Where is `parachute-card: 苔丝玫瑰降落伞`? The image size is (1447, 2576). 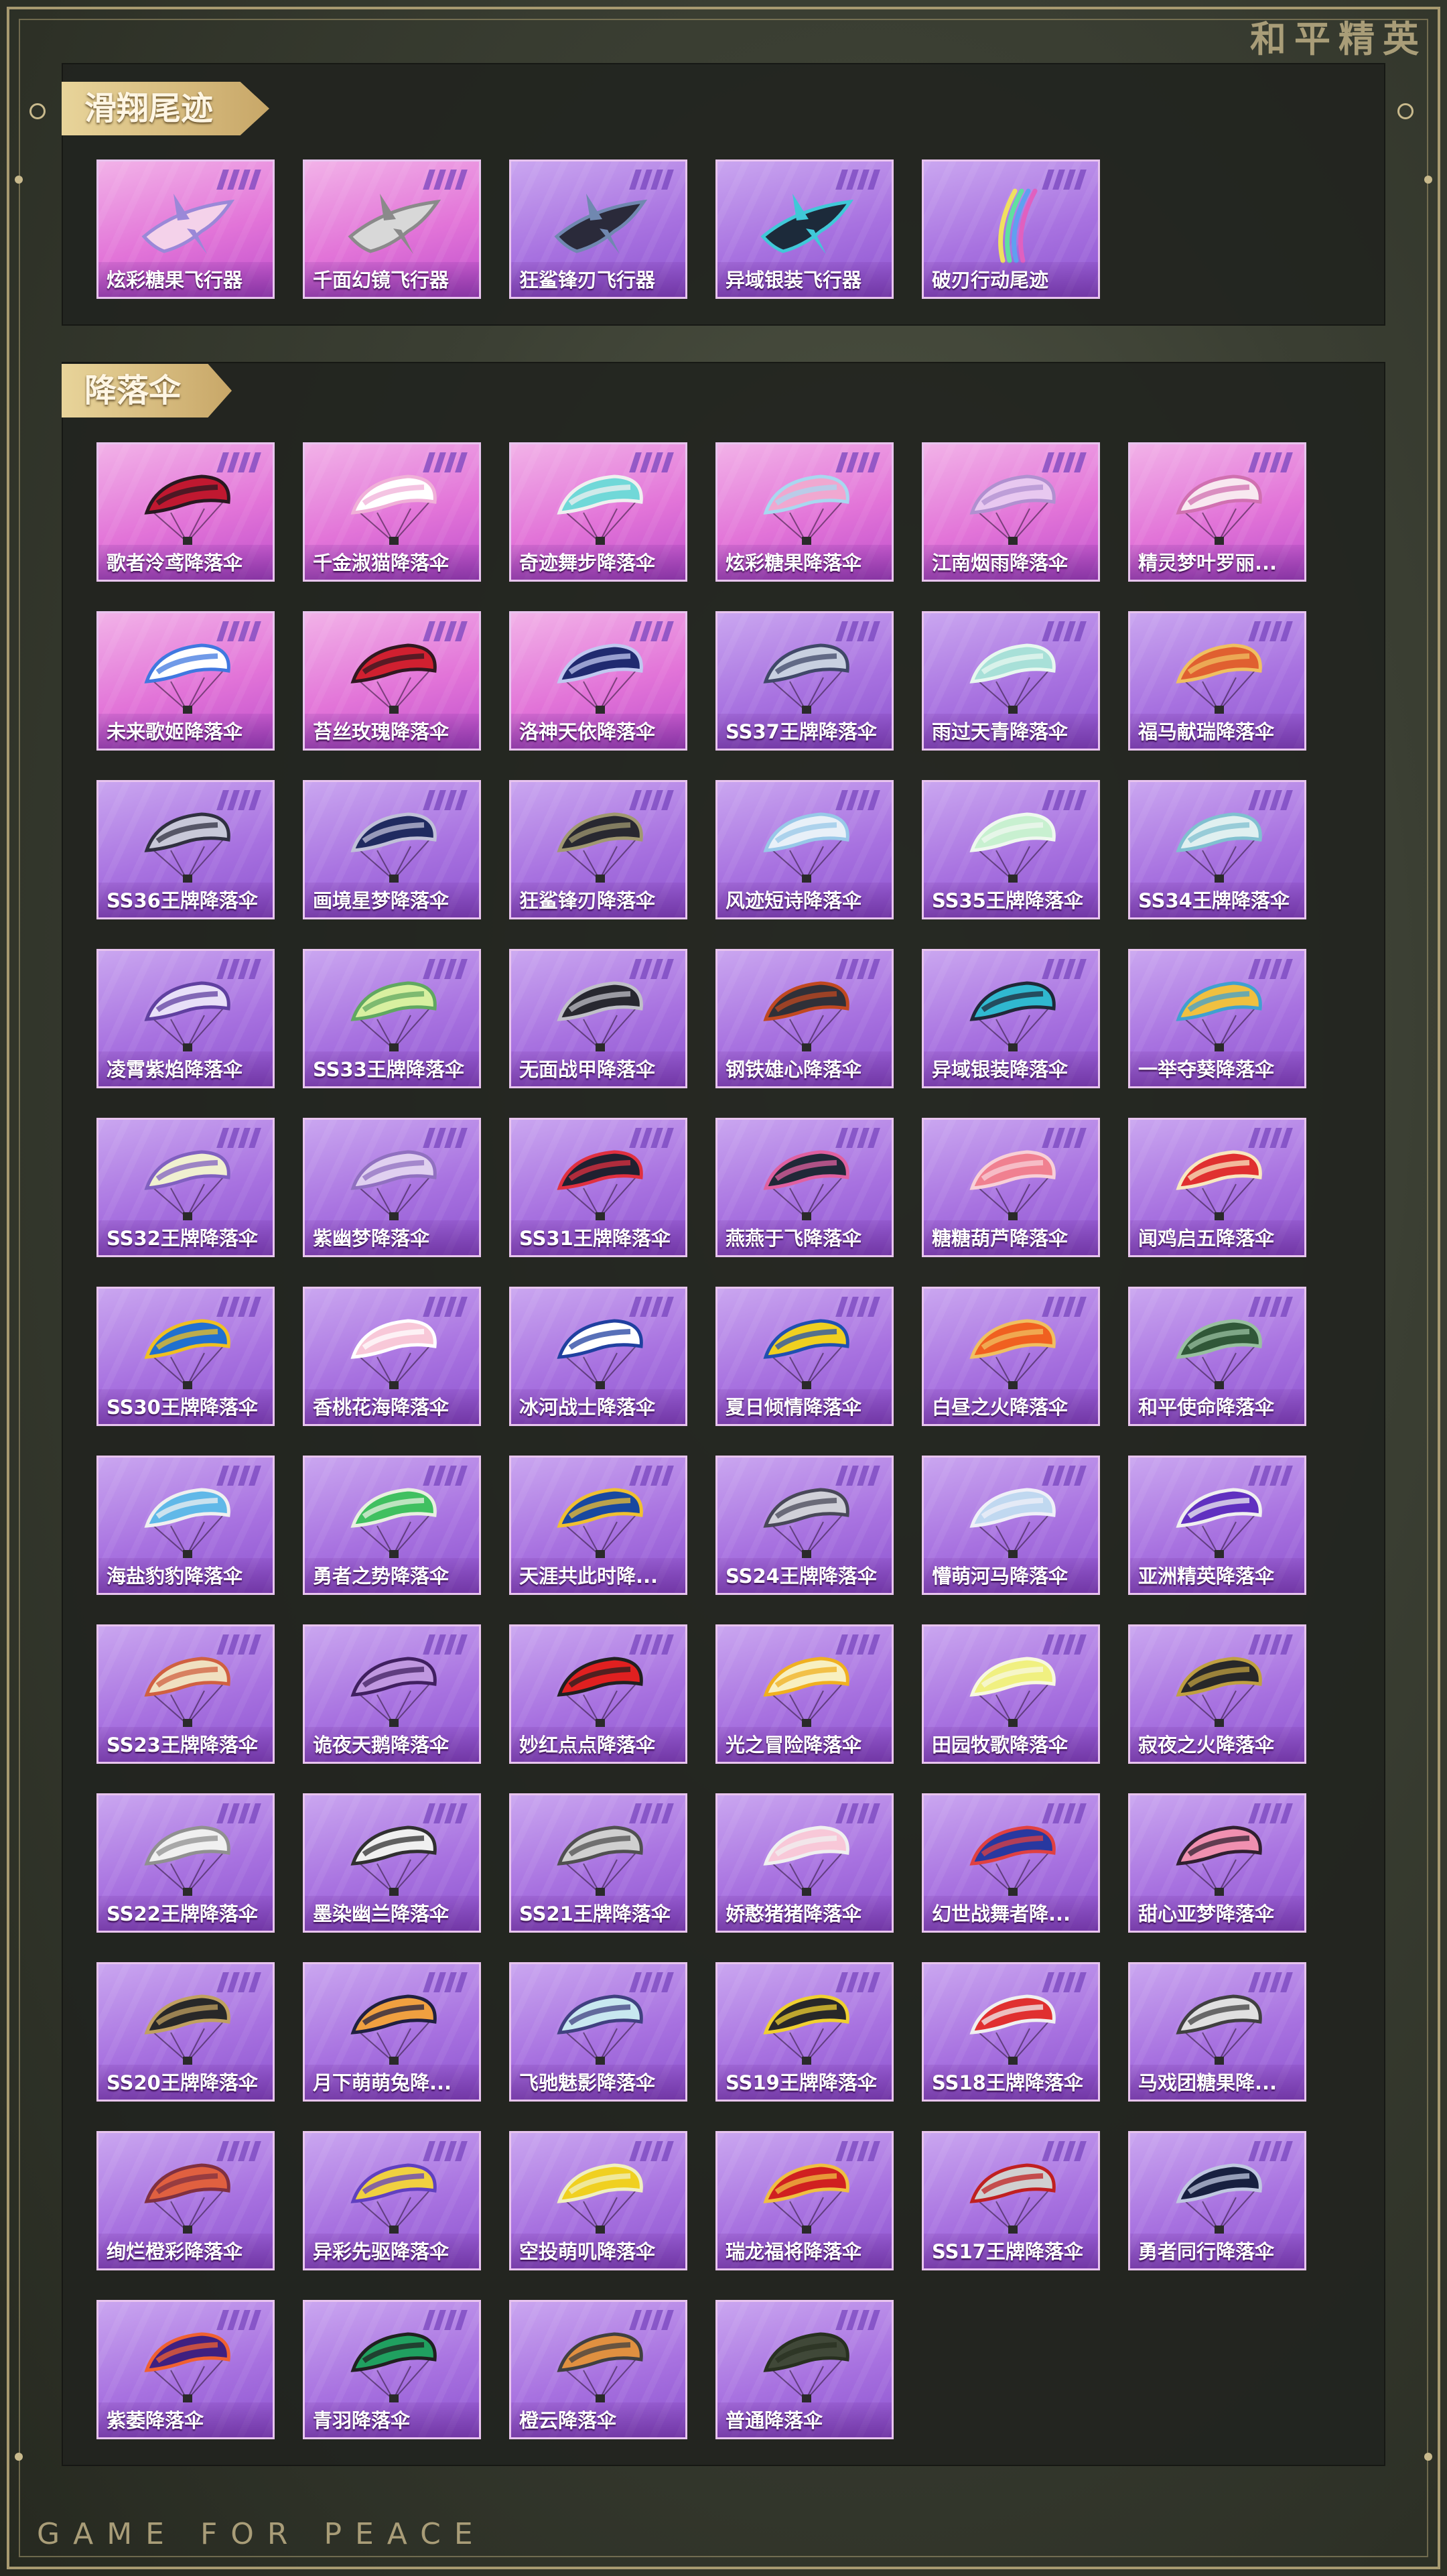 parachute-card: 苔丝玫瑰降落伞 is located at coordinates (392, 681).